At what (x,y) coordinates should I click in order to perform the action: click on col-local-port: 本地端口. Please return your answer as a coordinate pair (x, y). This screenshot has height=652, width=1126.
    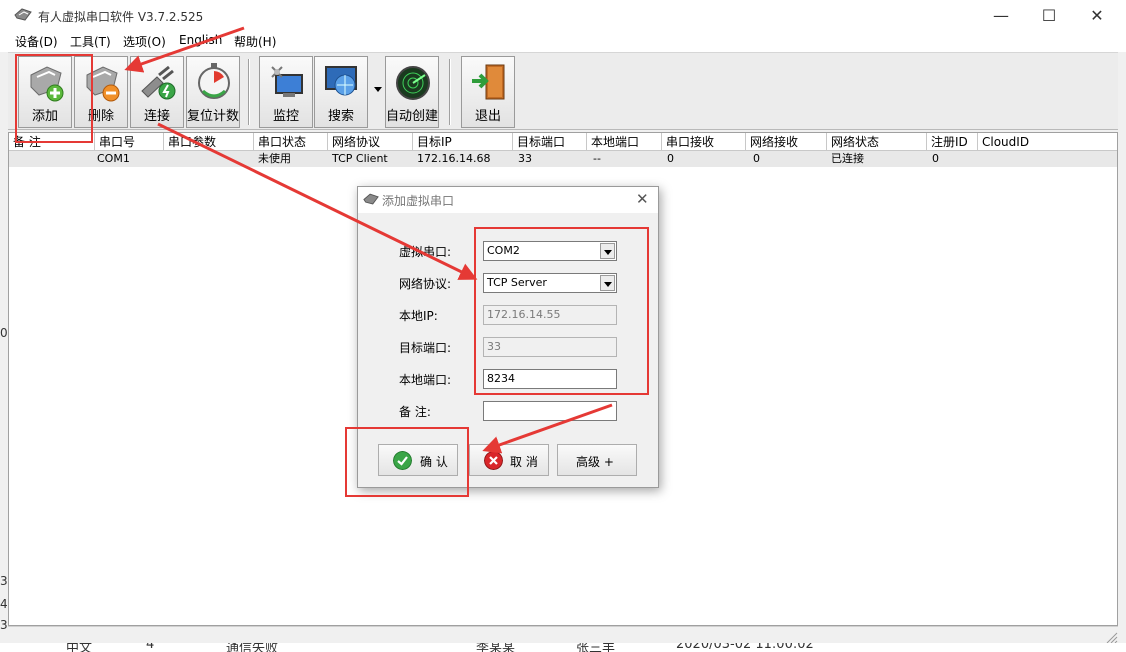
    Looking at the image, I should click on (624, 142).